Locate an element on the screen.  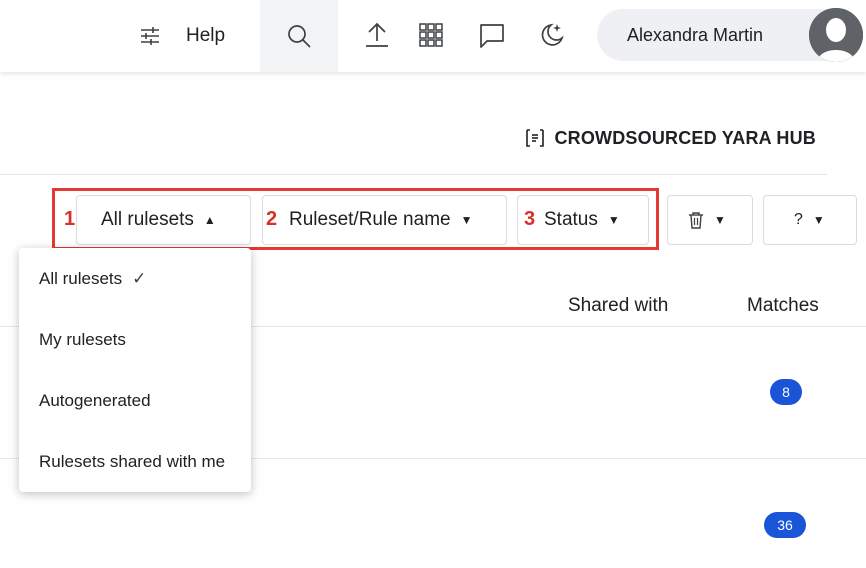
yara-hub-icon is located at coordinates (535, 138).